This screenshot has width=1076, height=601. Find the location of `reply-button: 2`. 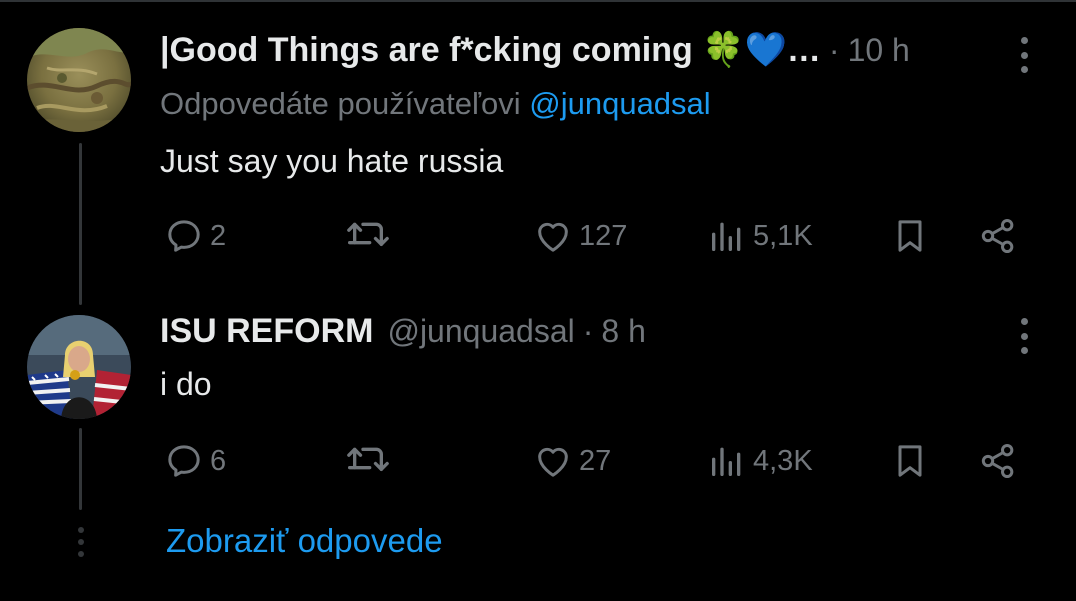

reply-button: 2 is located at coordinates (195, 236).